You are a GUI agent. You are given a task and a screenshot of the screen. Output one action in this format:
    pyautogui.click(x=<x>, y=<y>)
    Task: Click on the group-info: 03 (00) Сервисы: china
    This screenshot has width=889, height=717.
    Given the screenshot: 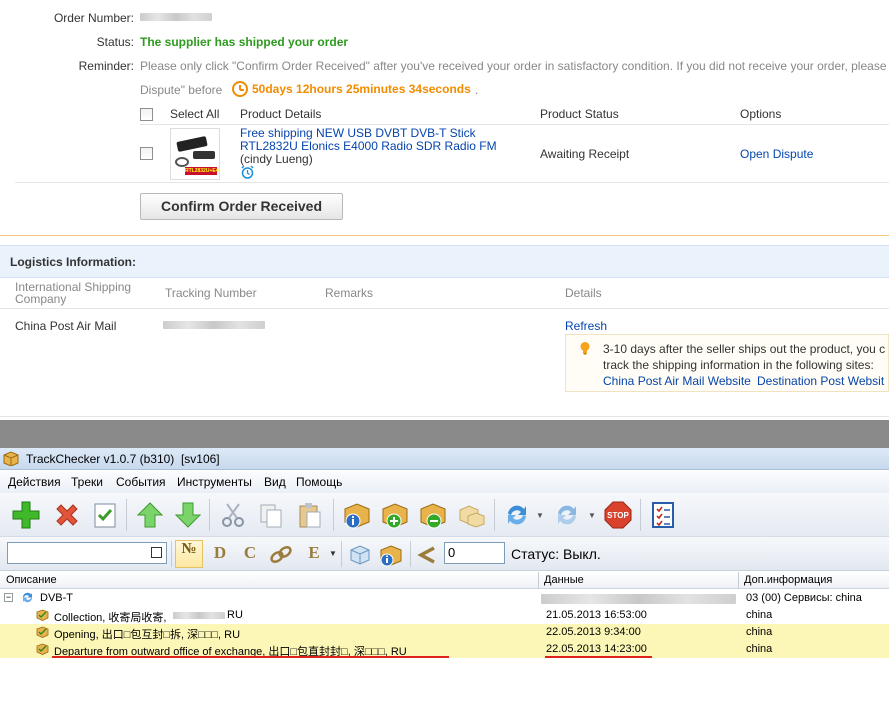 What is the action you would take?
    pyautogui.click(x=804, y=598)
    